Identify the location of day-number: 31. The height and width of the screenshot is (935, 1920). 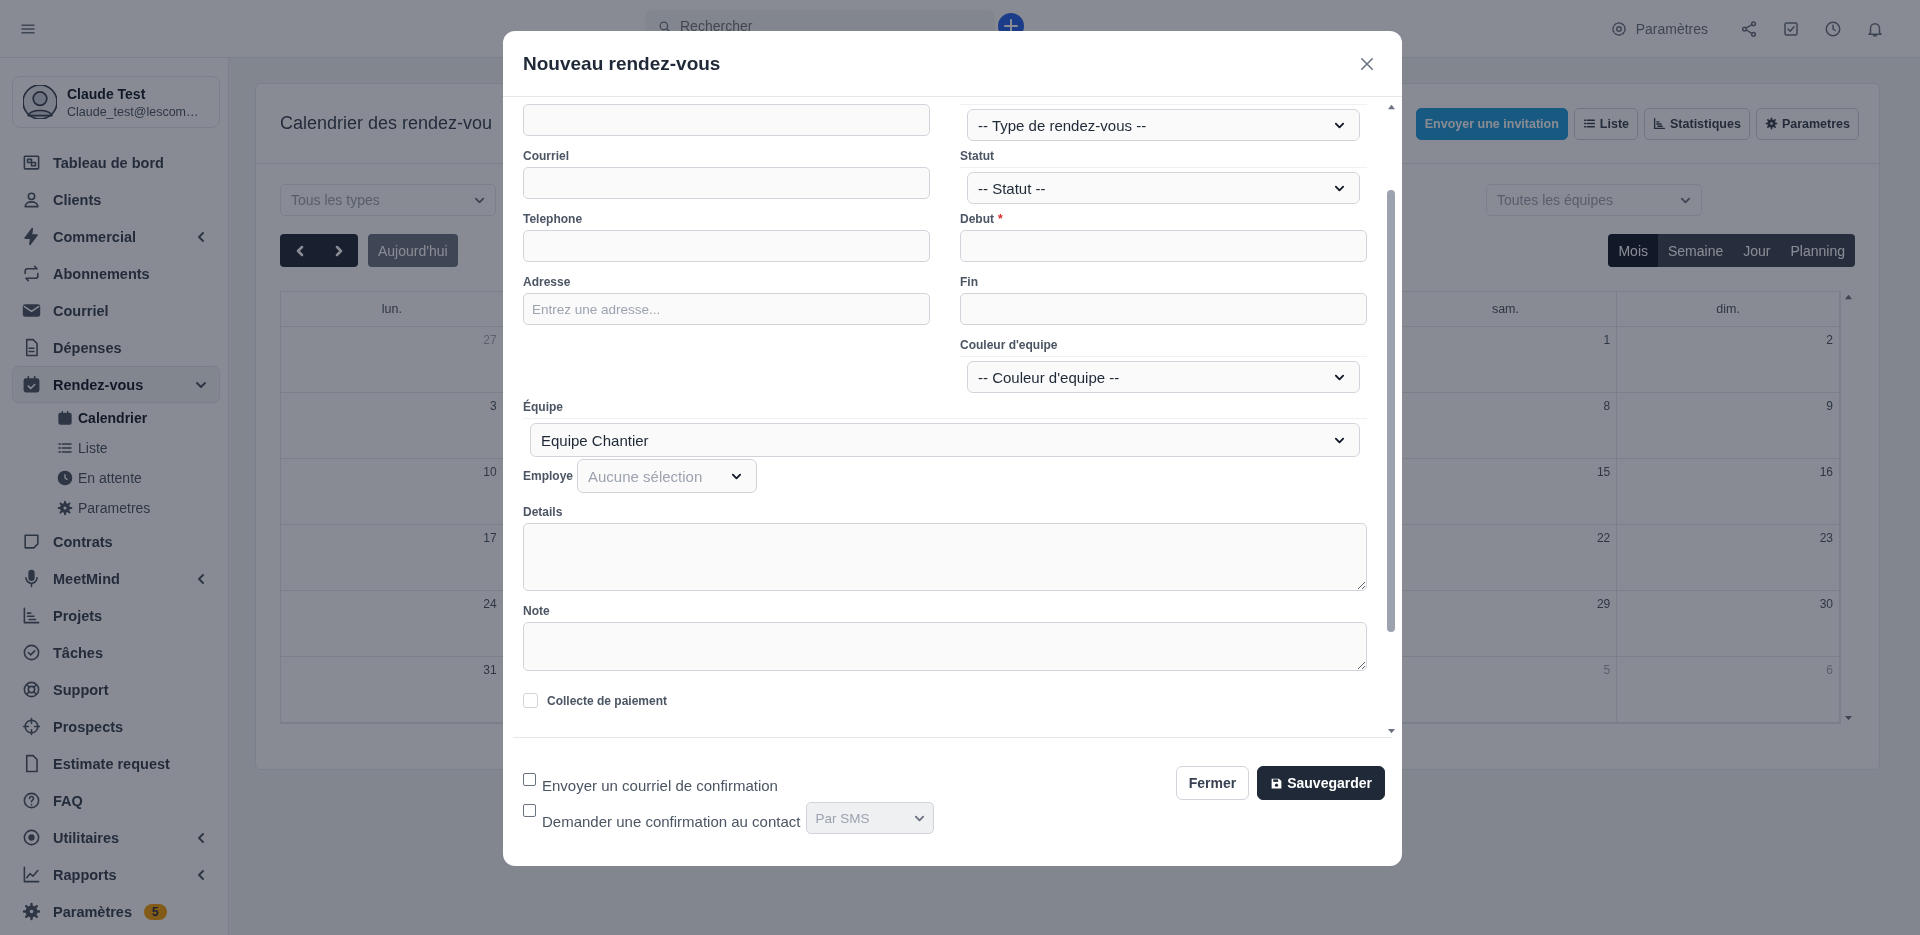
(490, 670).